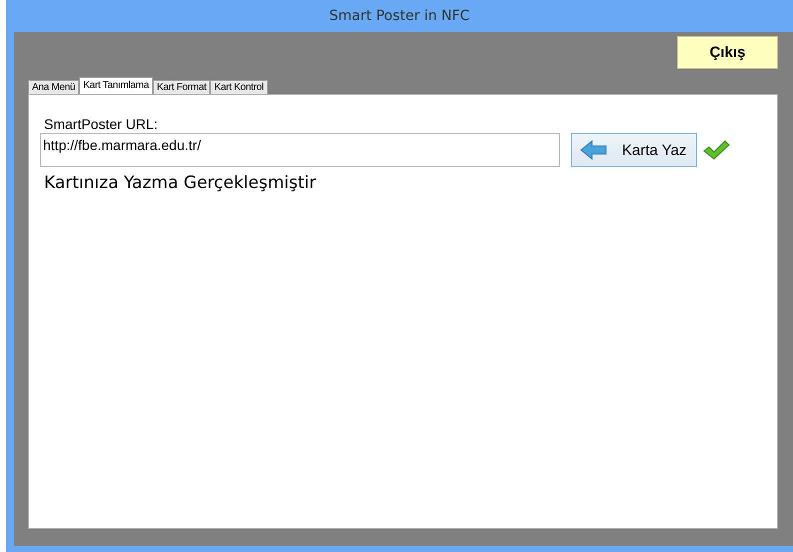 This screenshot has height=552, width=793. Describe the element at coordinates (727, 52) in the screenshot. I see `exit-button: Çıkış` at that location.